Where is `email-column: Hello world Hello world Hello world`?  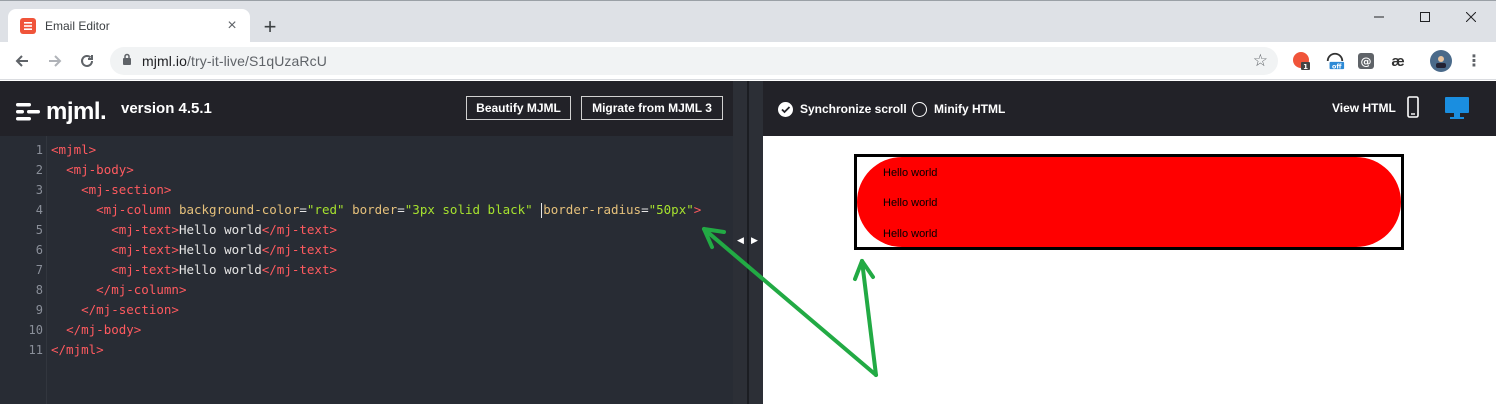
email-column: Hello world Hello world Hello world is located at coordinates (1129, 202).